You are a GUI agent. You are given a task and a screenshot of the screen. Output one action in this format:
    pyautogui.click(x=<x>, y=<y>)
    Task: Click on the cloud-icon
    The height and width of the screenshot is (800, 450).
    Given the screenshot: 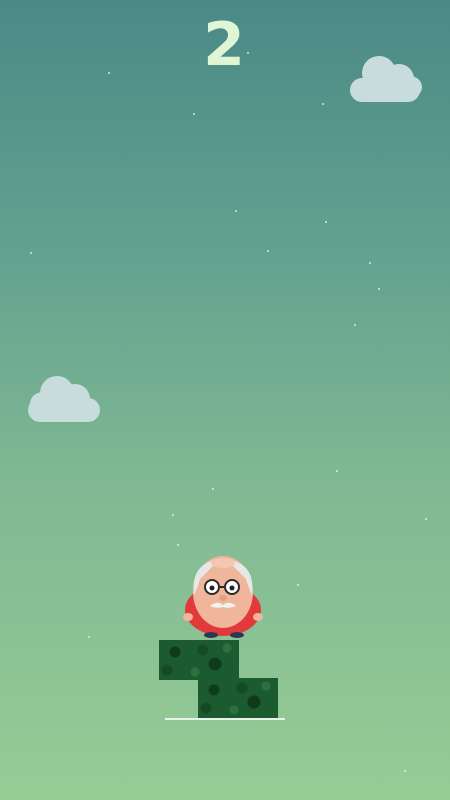 What is the action you would take?
    pyautogui.click(x=64, y=398)
    